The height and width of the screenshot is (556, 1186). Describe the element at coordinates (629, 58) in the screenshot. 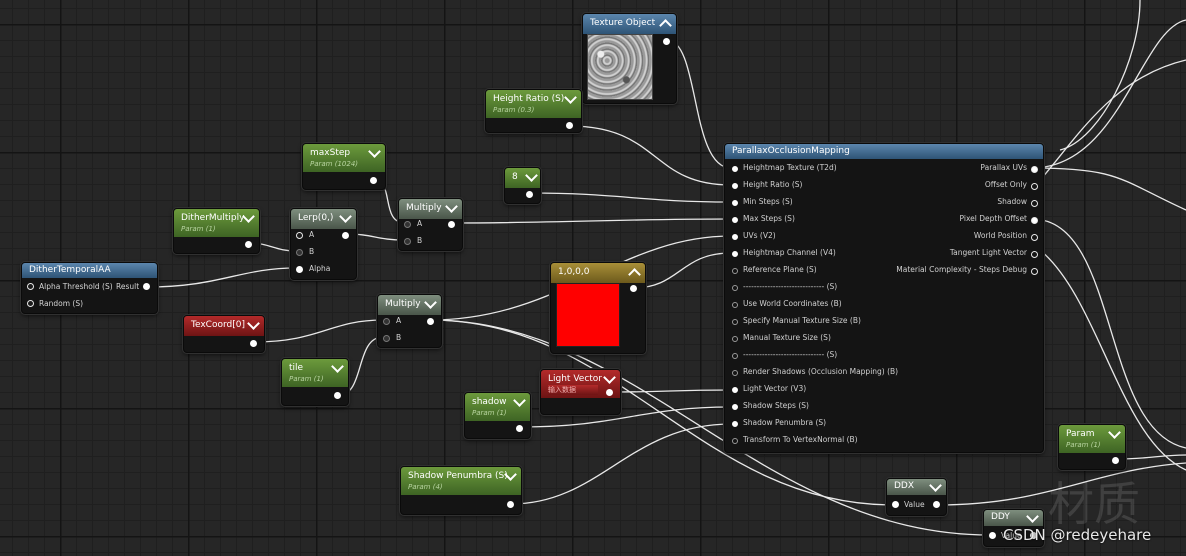

I see `texture-object-node: Texture Object` at that location.